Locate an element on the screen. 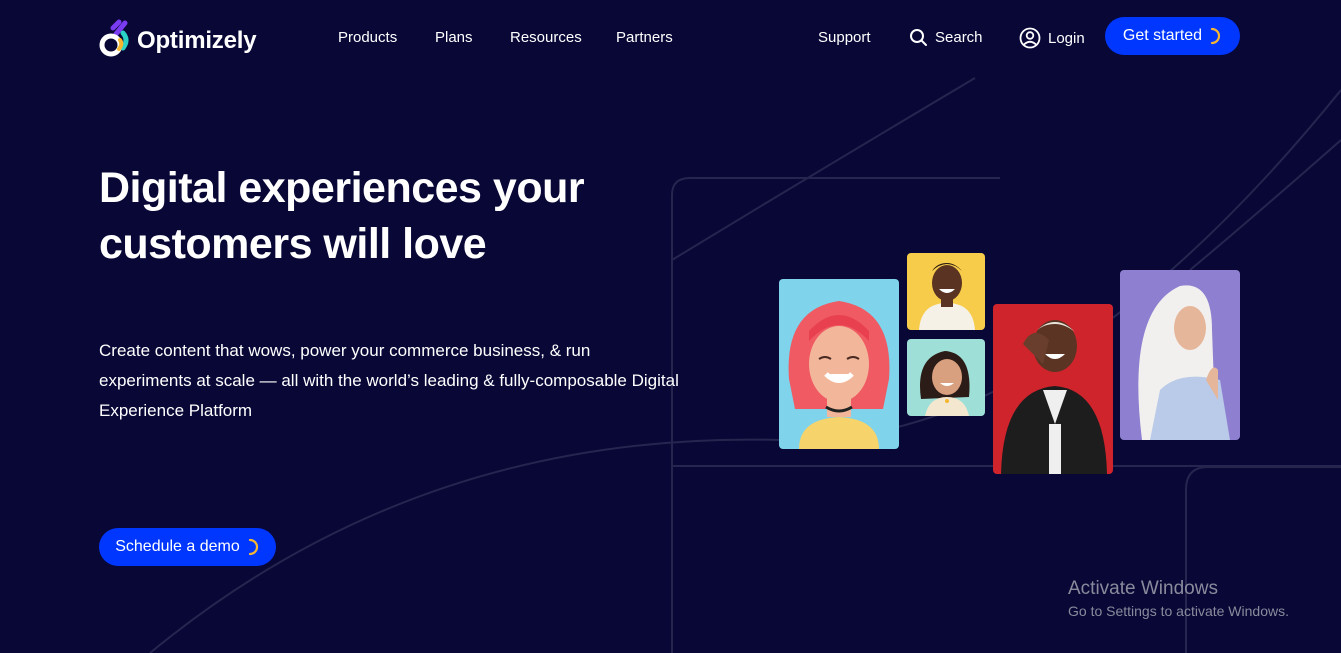 This screenshot has height=653, width=1341. nav-support-link: Support is located at coordinates (844, 37).